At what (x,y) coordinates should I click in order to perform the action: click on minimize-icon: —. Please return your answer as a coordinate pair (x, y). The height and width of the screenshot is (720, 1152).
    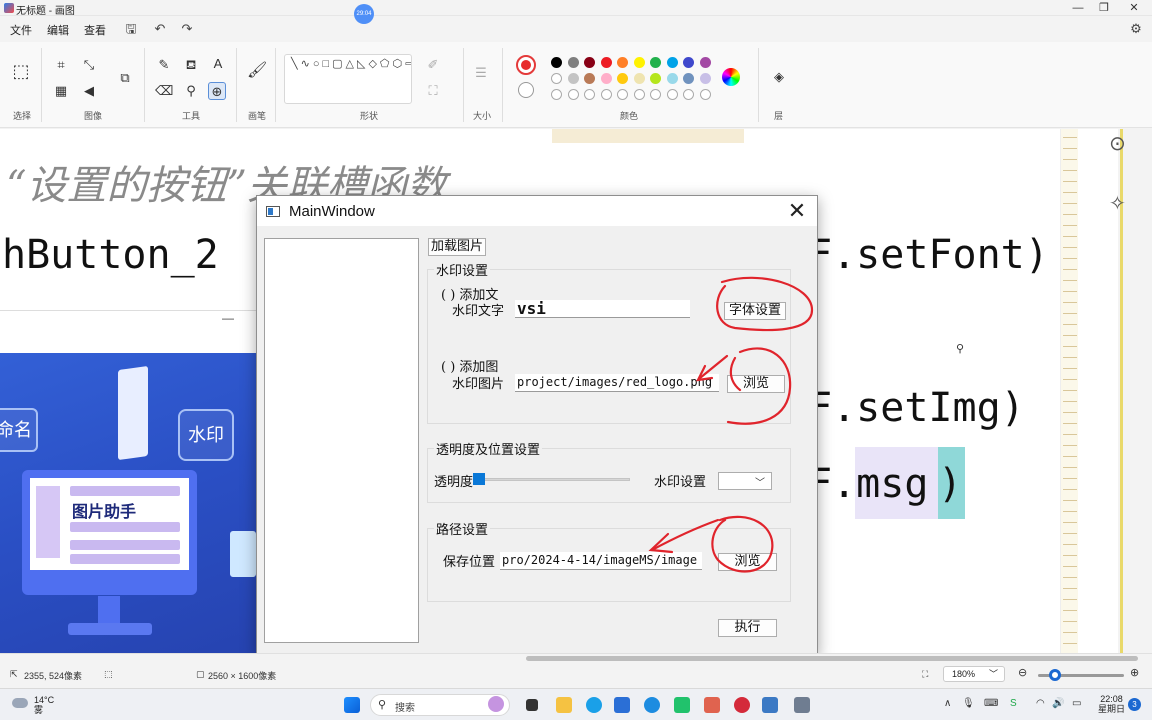
    Looking at the image, I should click on (1078, 8).